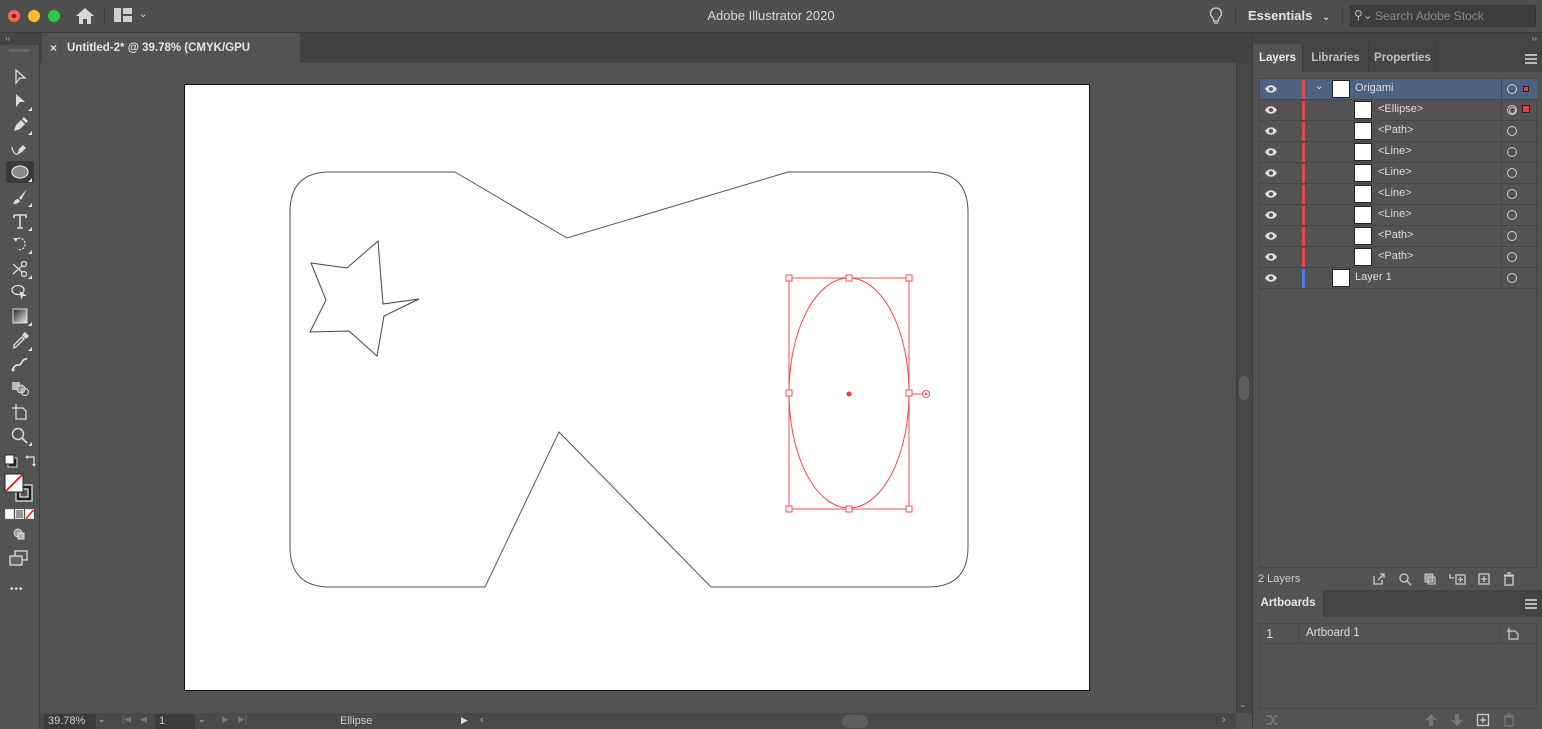 This screenshot has width=1542, height=729. Describe the element at coordinates (789, 278) in the screenshot. I see `handle-top-left` at that location.